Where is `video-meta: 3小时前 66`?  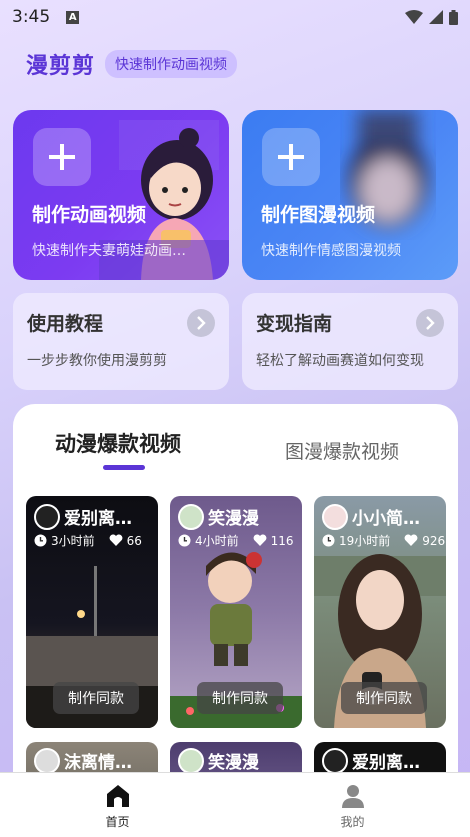 video-meta: 3小时前 66 is located at coordinates (88, 540).